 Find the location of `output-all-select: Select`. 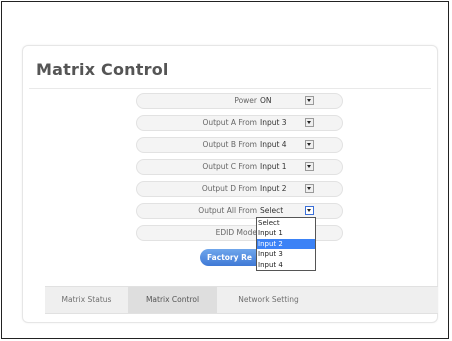

output-all-select: Select is located at coordinates (288, 211).